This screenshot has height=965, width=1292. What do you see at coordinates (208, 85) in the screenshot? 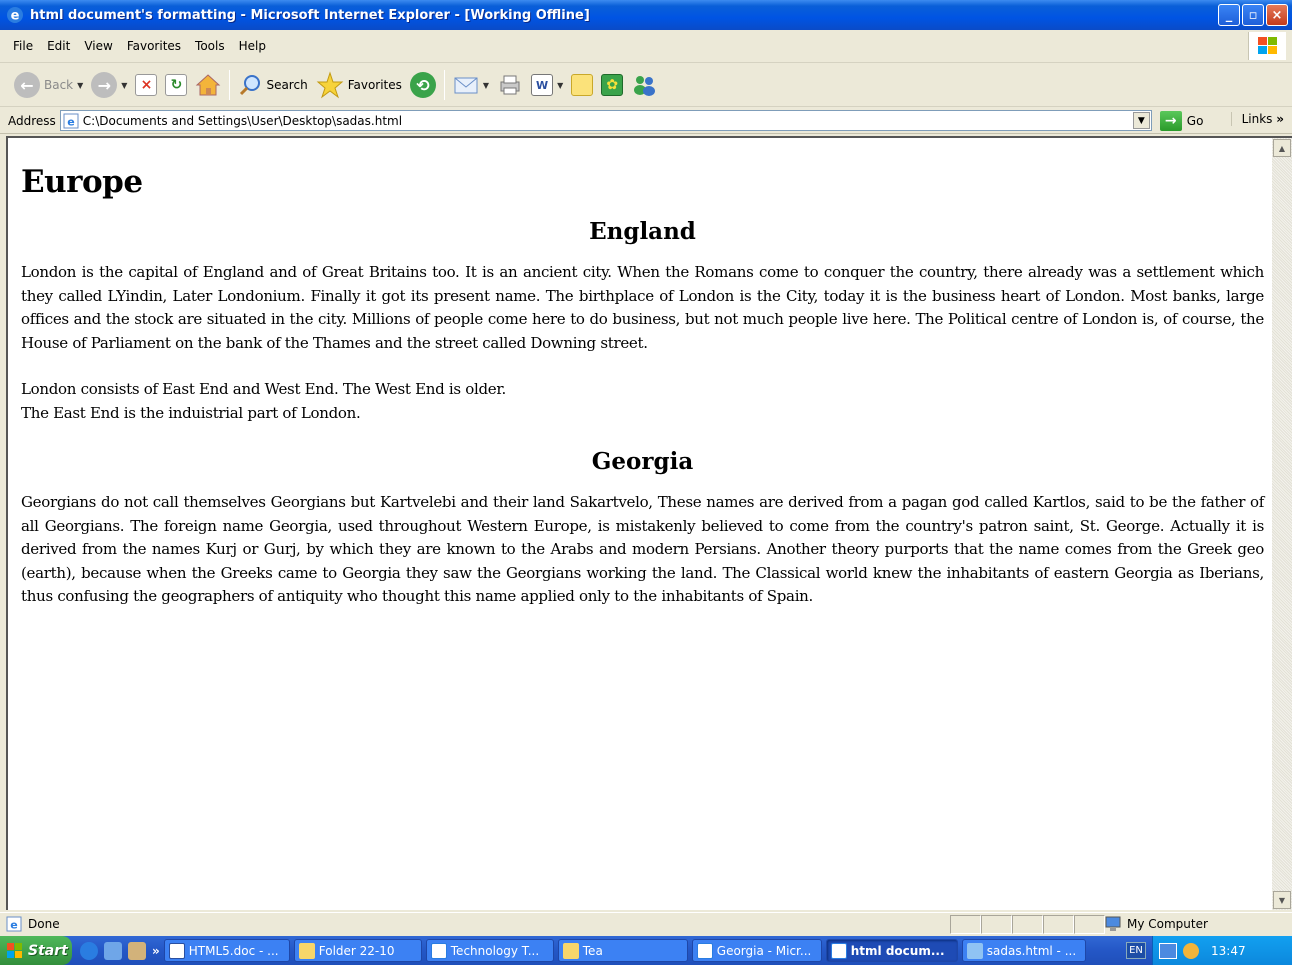
I see `home-button` at bounding box center [208, 85].